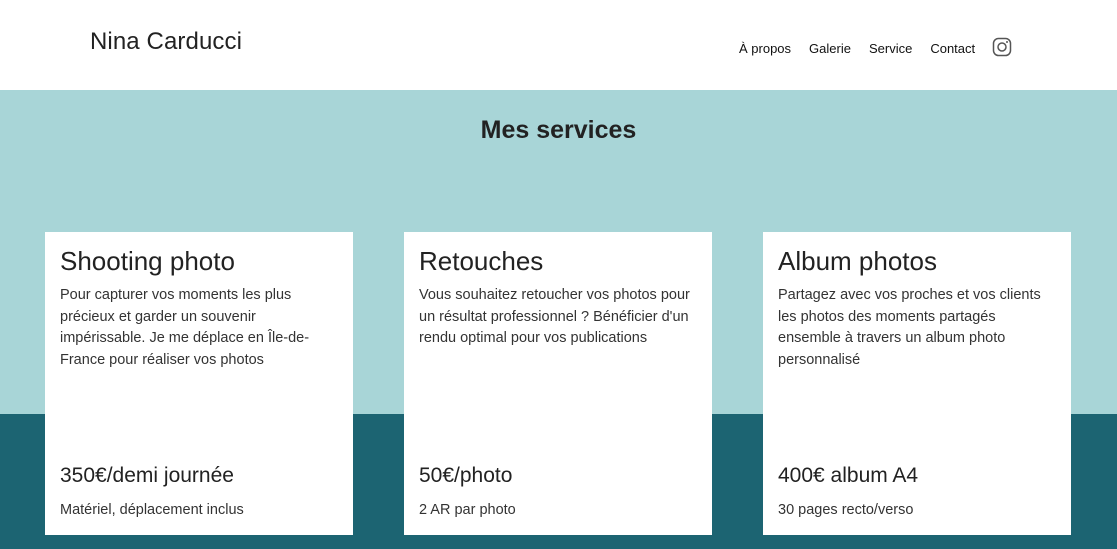  What do you see at coordinates (166, 42) in the screenshot?
I see `brand-name: Nina Carducci` at bounding box center [166, 42].